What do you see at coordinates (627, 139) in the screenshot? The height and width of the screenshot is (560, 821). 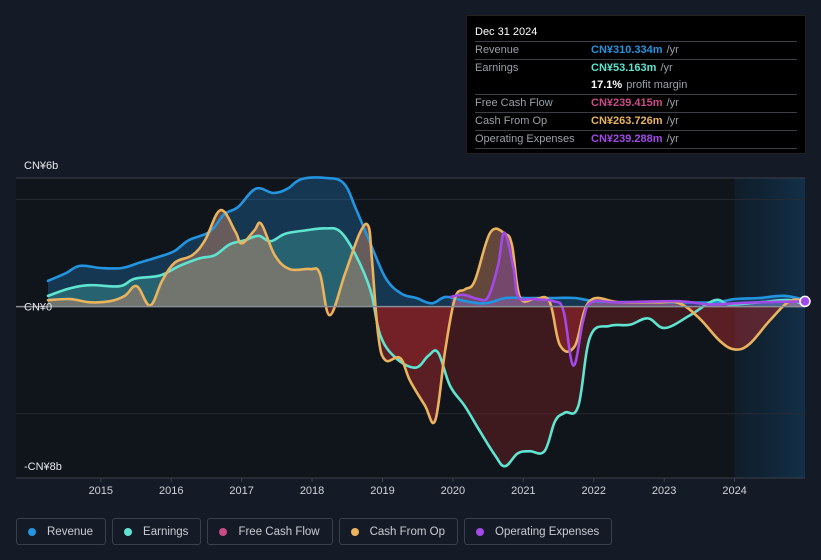 I see `tooltip-value: CN¥239.288m` at bounding box center [627, 139].